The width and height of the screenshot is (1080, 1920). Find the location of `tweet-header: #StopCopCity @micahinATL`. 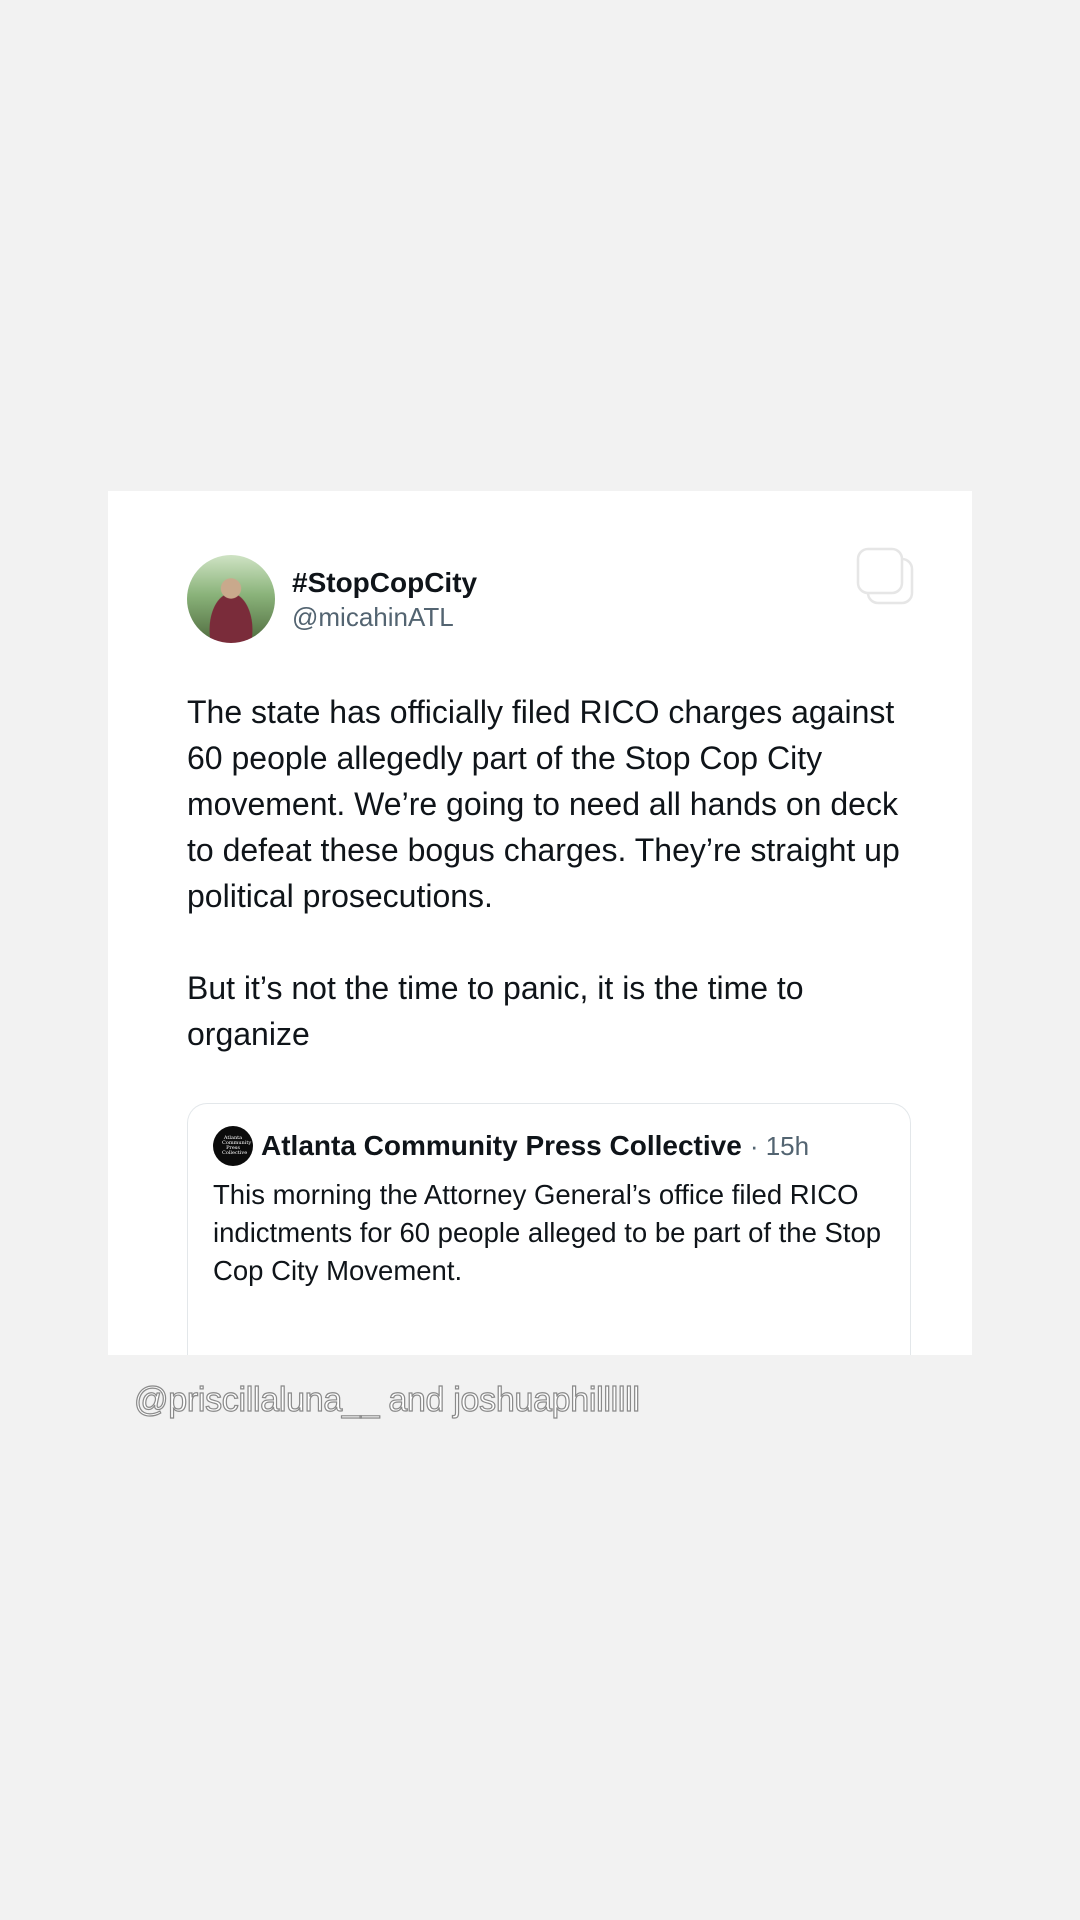

tweet-header: #StopCopCity @micahinATL is located at coordinates (332, 599).